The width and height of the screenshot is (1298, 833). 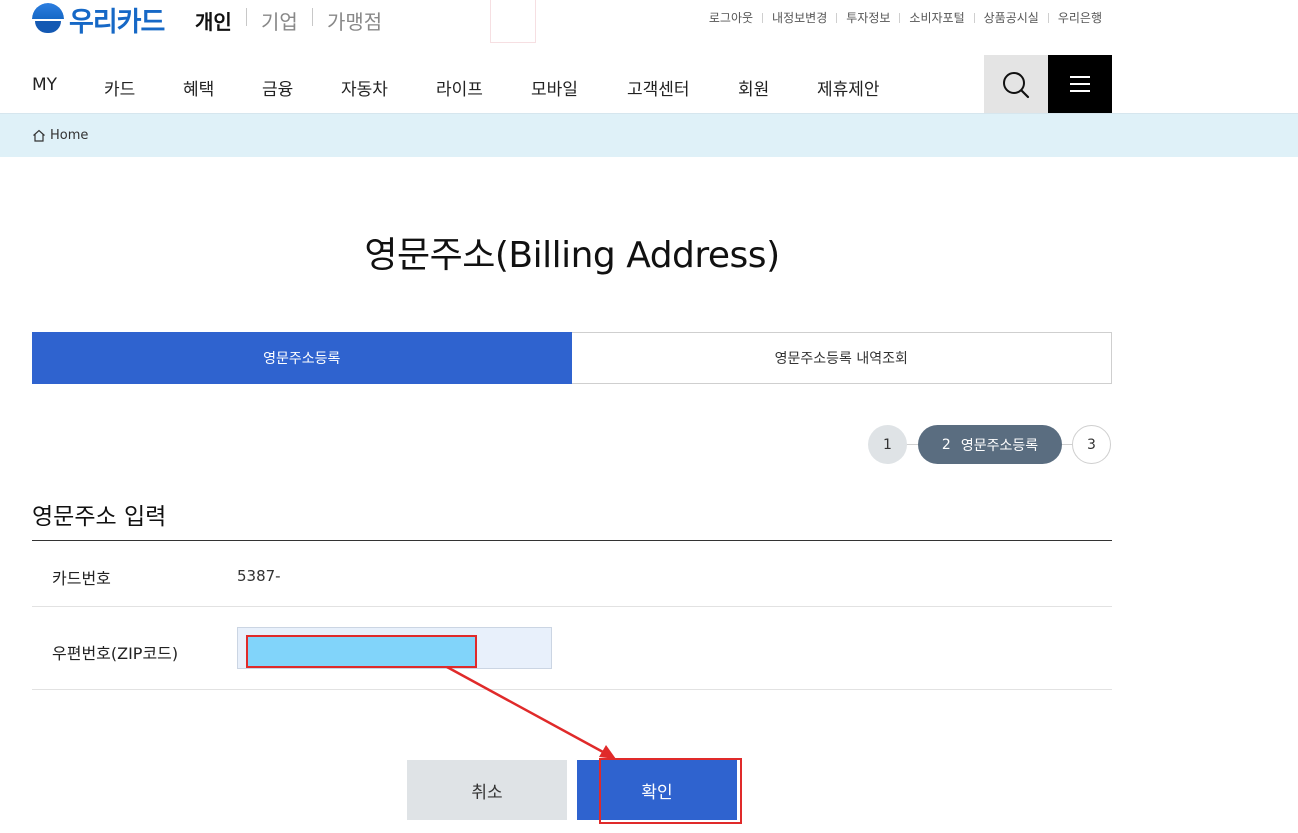 What do you see at coordinates (531, 712) in the screenshot?
I see `annotation-arrow-icon` at bounding box center [531, 712].